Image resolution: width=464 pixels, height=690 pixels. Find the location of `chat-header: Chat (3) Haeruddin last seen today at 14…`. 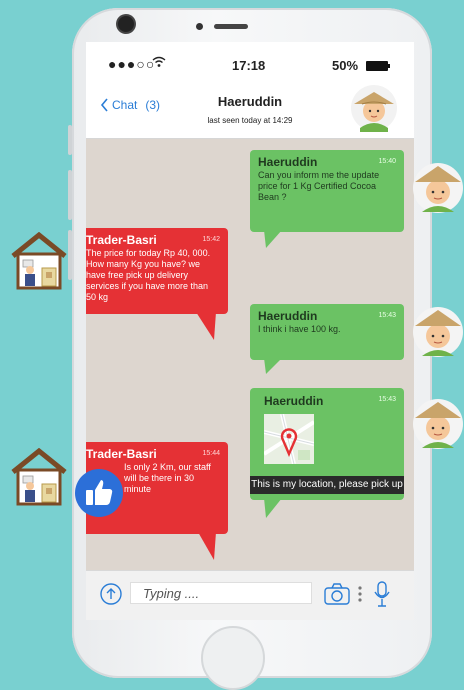

chat-header: Chat (3) Haeruddin last seen today at 14… is located at coordinates (250, 110).